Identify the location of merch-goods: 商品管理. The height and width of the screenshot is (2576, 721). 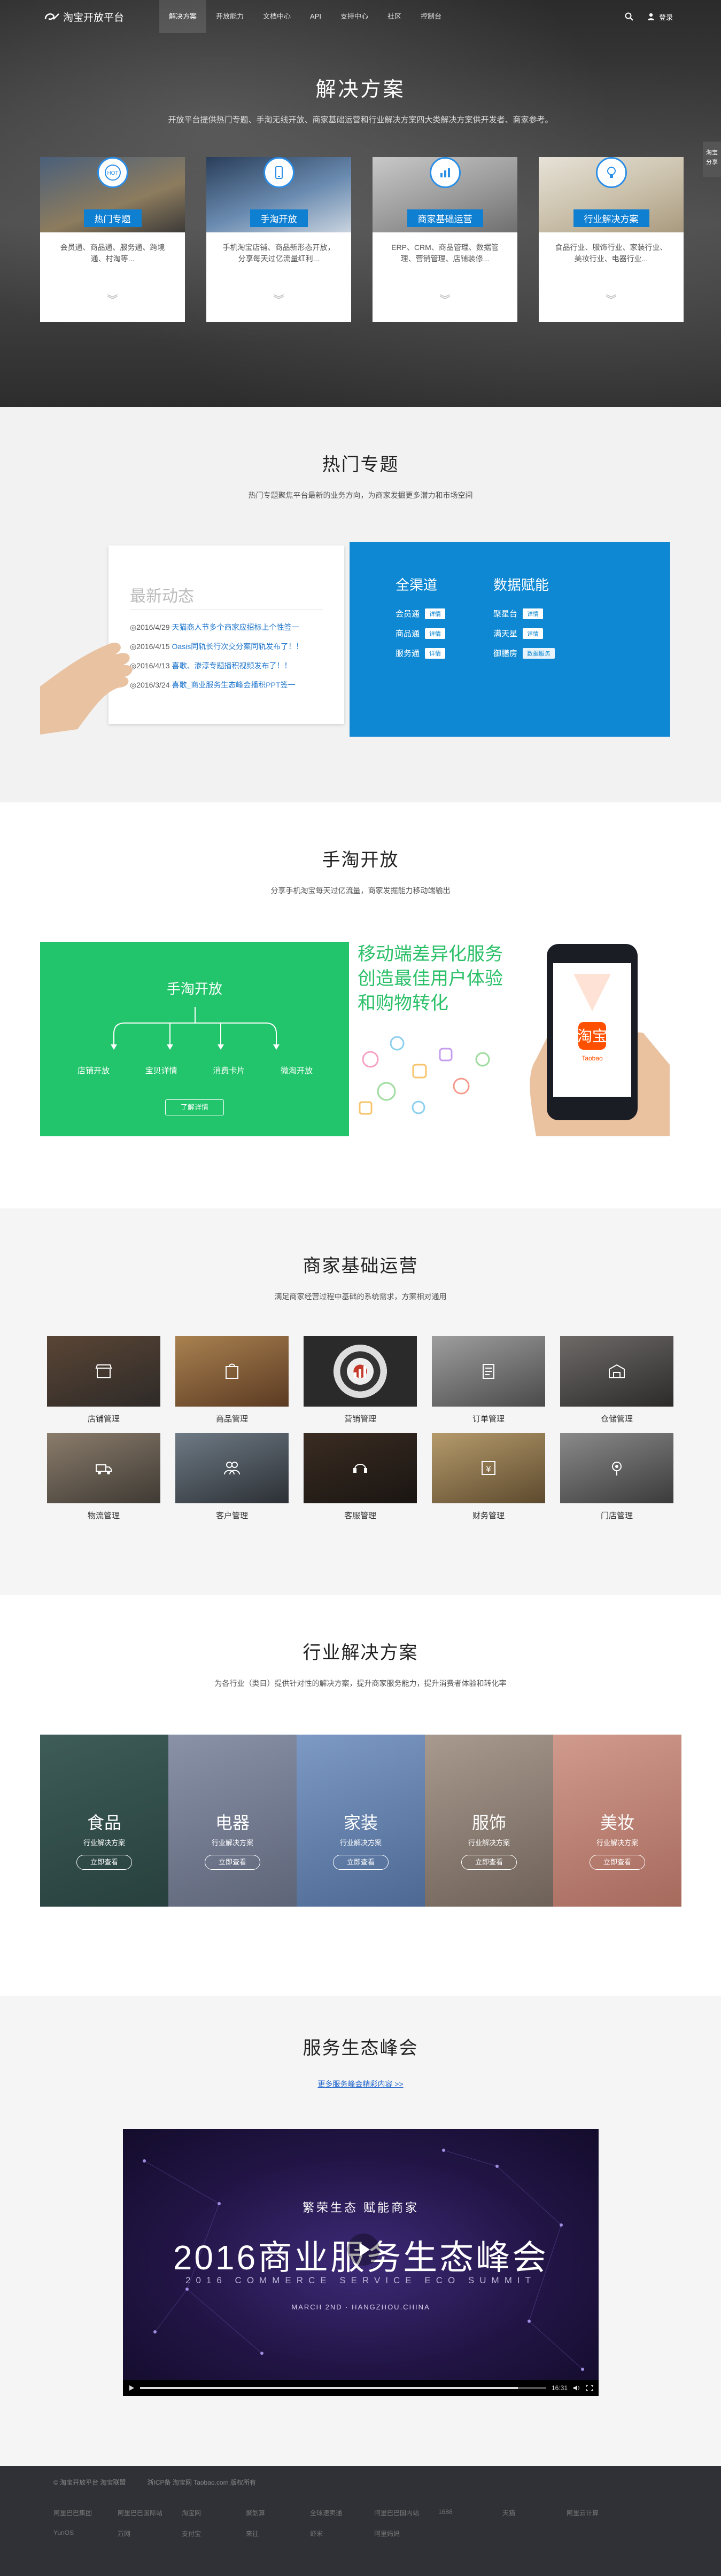
(232, 1380).